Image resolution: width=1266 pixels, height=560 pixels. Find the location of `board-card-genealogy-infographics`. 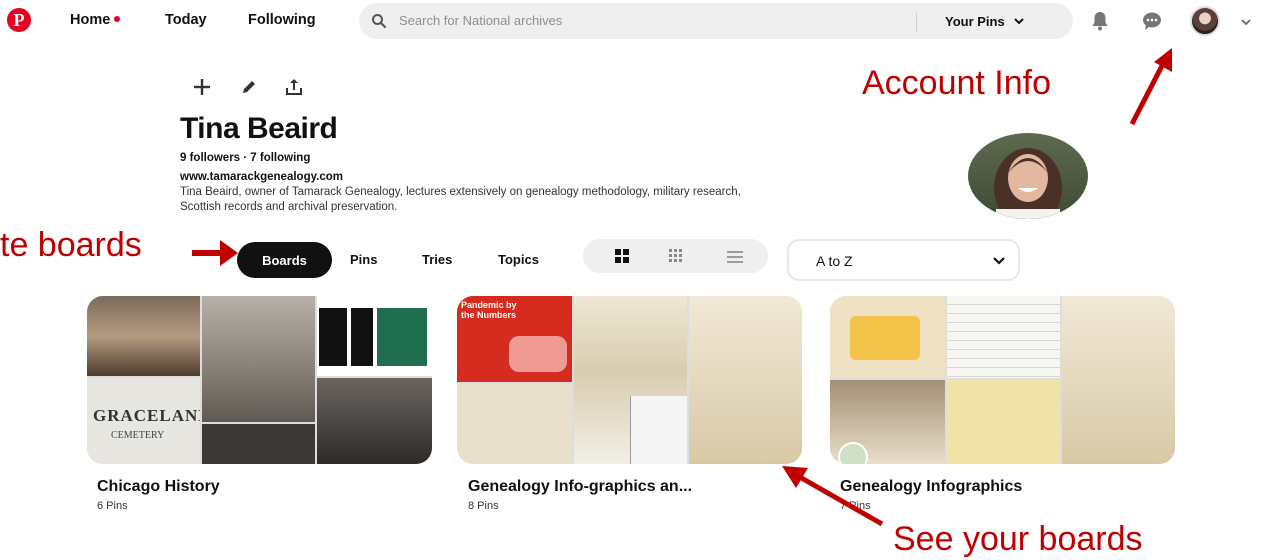

board-card-genealogy-infographics is located at coordinates (1002, 380).